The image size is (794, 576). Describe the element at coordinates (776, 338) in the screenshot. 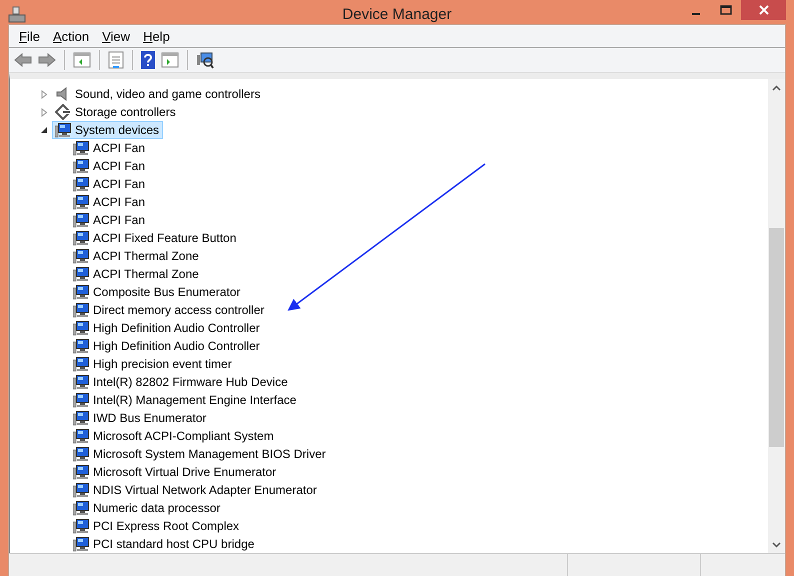

I see `scroll-thumb` at that location.